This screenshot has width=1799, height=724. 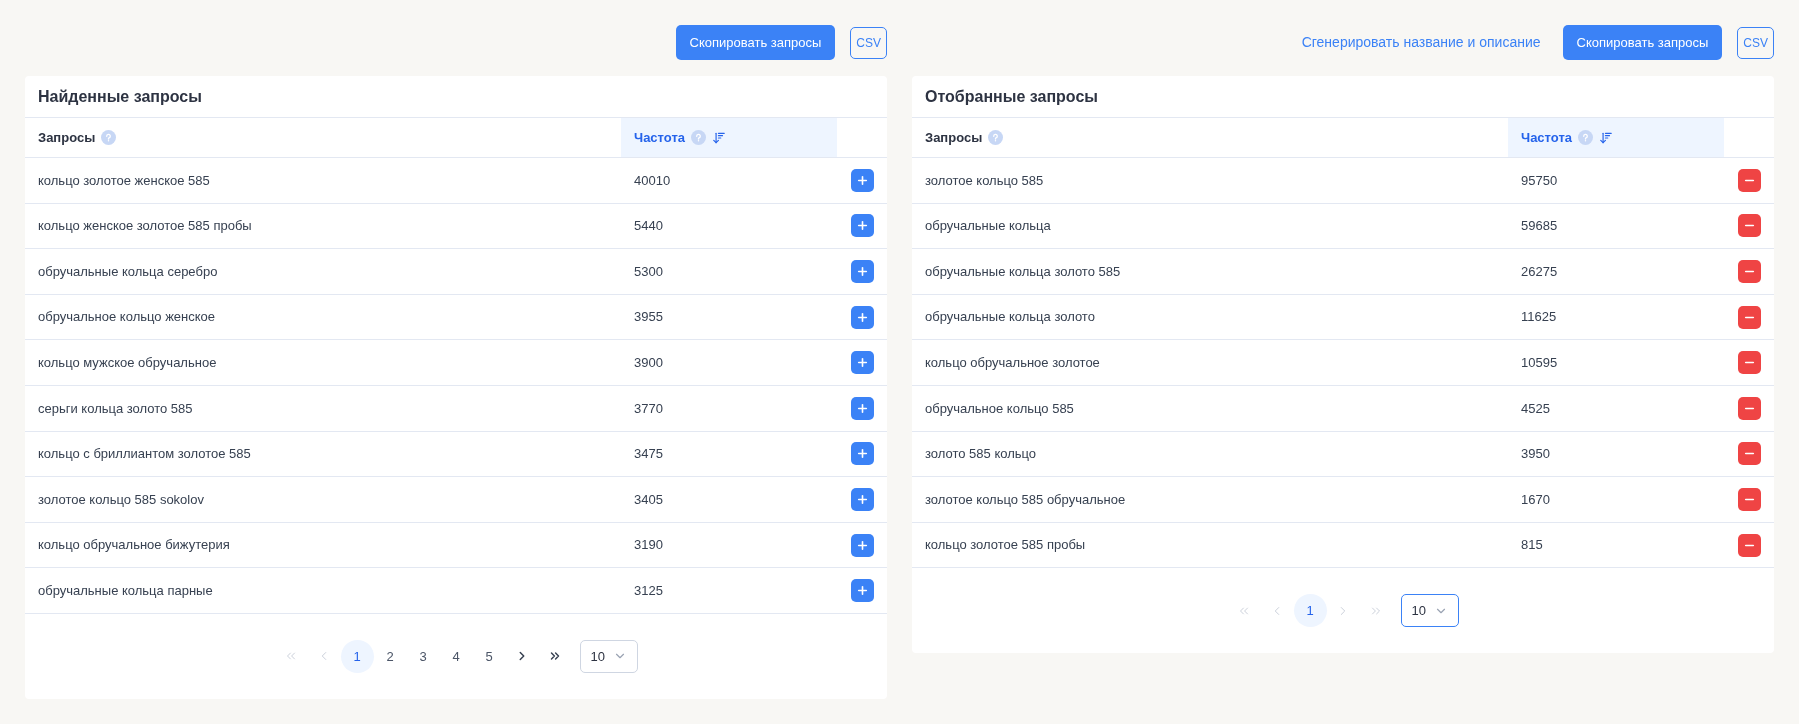 I want to click on frequency-cell-text: 5440, so click(x=648, y=226).